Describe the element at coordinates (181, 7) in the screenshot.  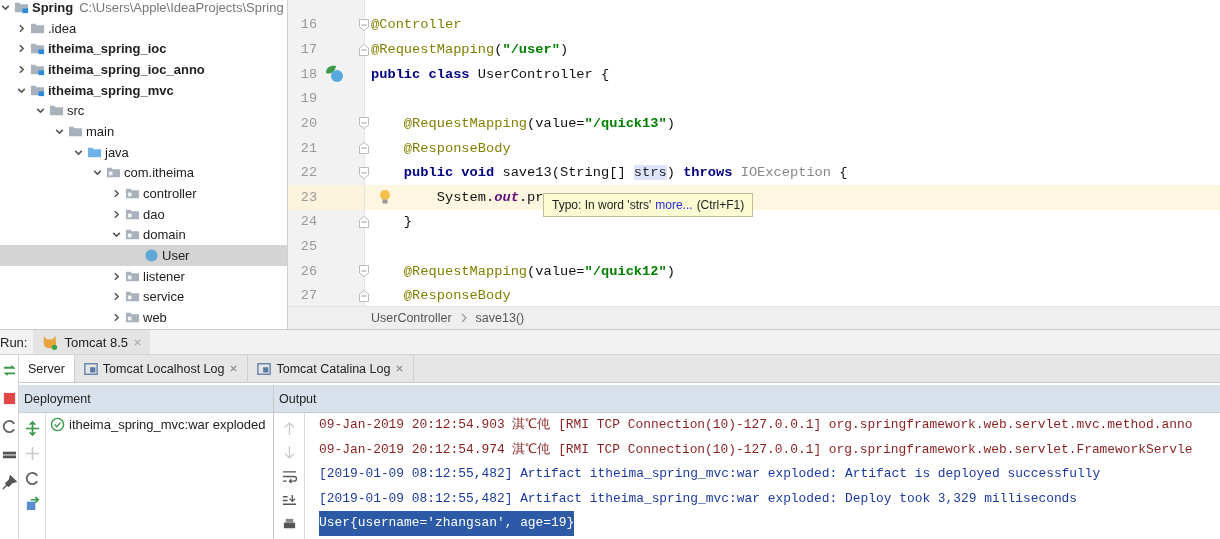
I see `project-path: C:\Users\Apple\IdeaProjects\Spring` at that location.